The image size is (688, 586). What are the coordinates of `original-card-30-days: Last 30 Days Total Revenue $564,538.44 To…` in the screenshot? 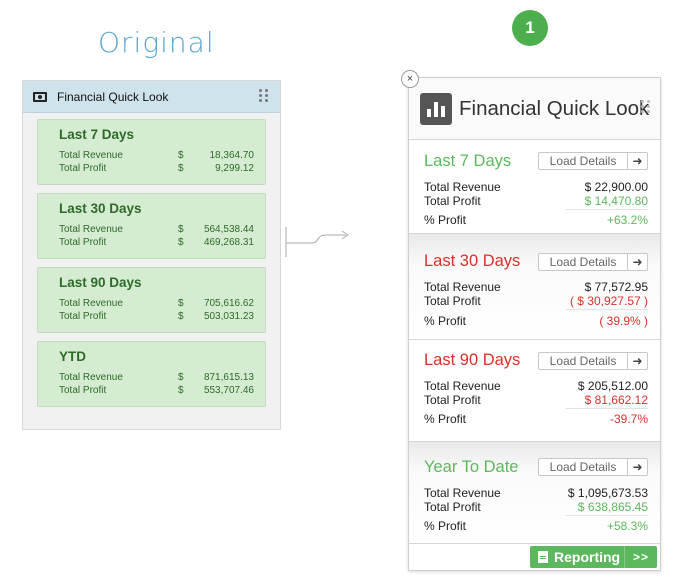 It's located at (151, 226).